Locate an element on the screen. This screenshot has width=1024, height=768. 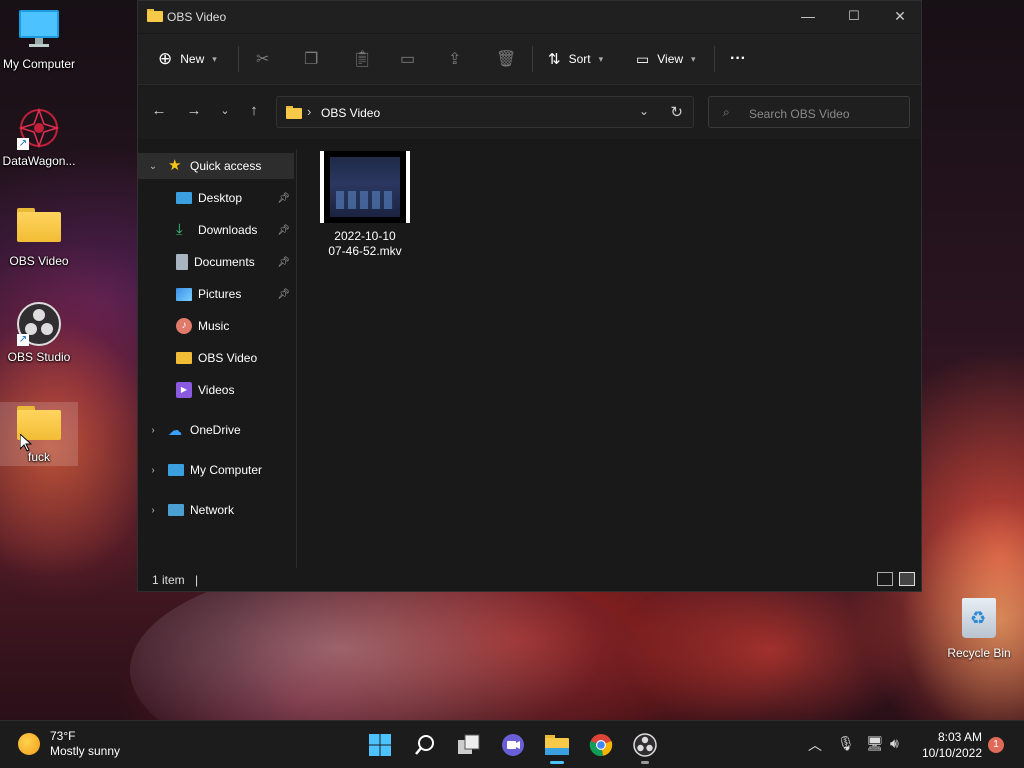
chrome-icon is located at coordinates (601, 745).